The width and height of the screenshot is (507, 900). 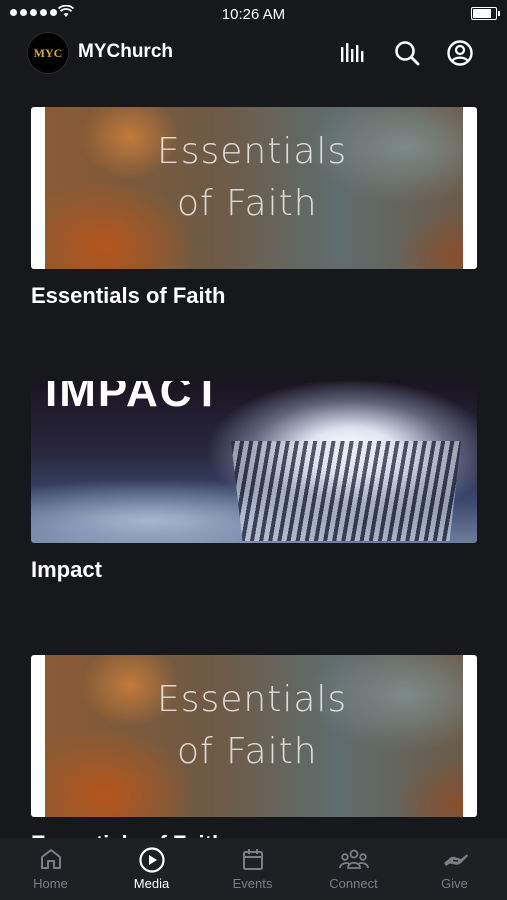 I want to click on church-logo: MYC, so click(x=48, y=53).